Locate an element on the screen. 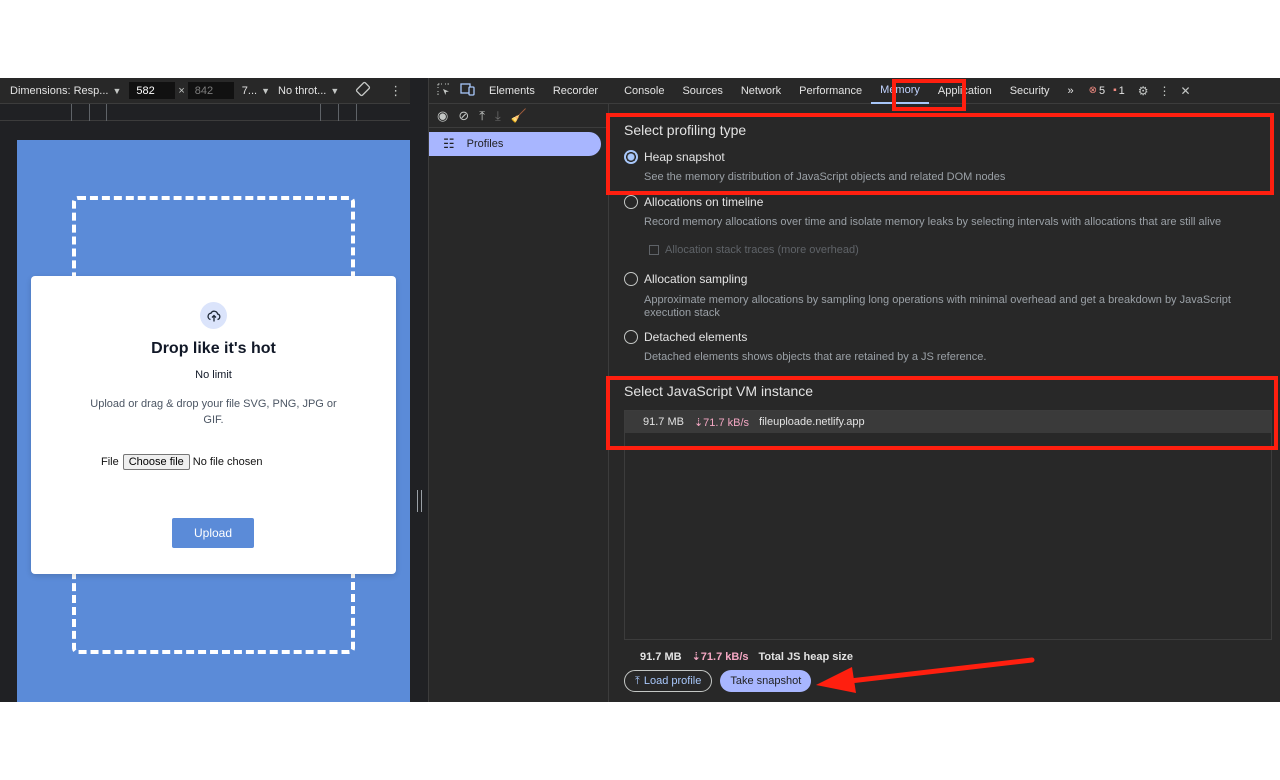  close-icon: ✕ is located at coordinates (1186, 91).